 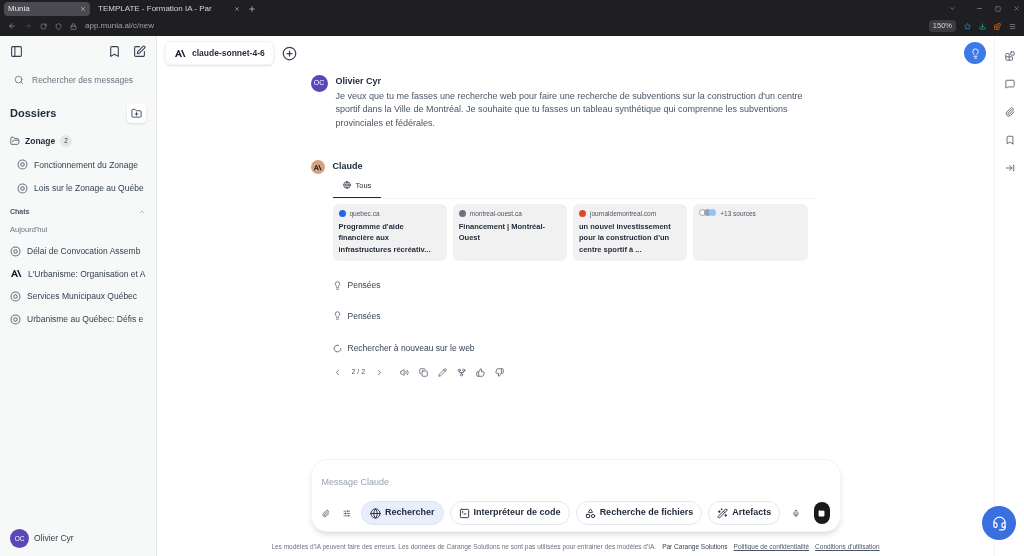 I want to click on chat-item: Services Municipaux Québec, so click(x=82, y=296).